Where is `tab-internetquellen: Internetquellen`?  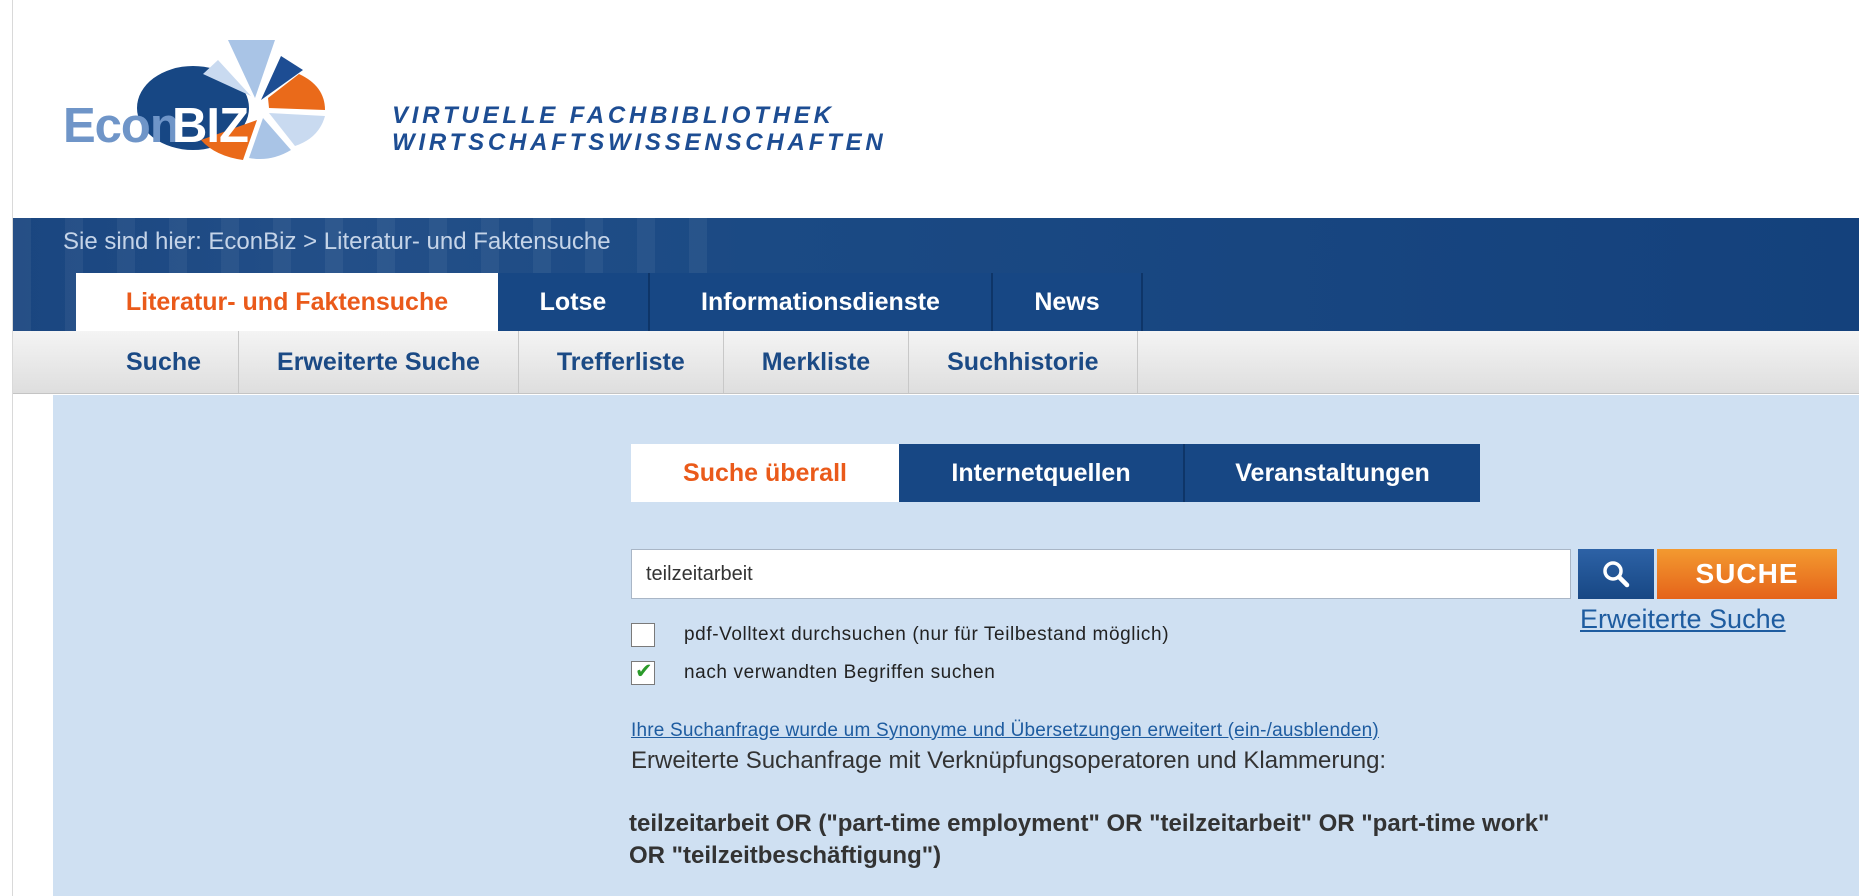 tab-internetquellen: Internetquellen is located at coordinates (1042, 473).